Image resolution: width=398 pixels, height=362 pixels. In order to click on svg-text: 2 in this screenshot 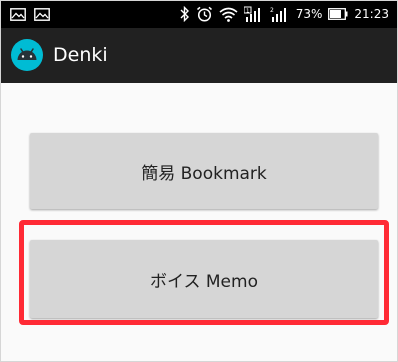, I will do `click(272, 10)`.